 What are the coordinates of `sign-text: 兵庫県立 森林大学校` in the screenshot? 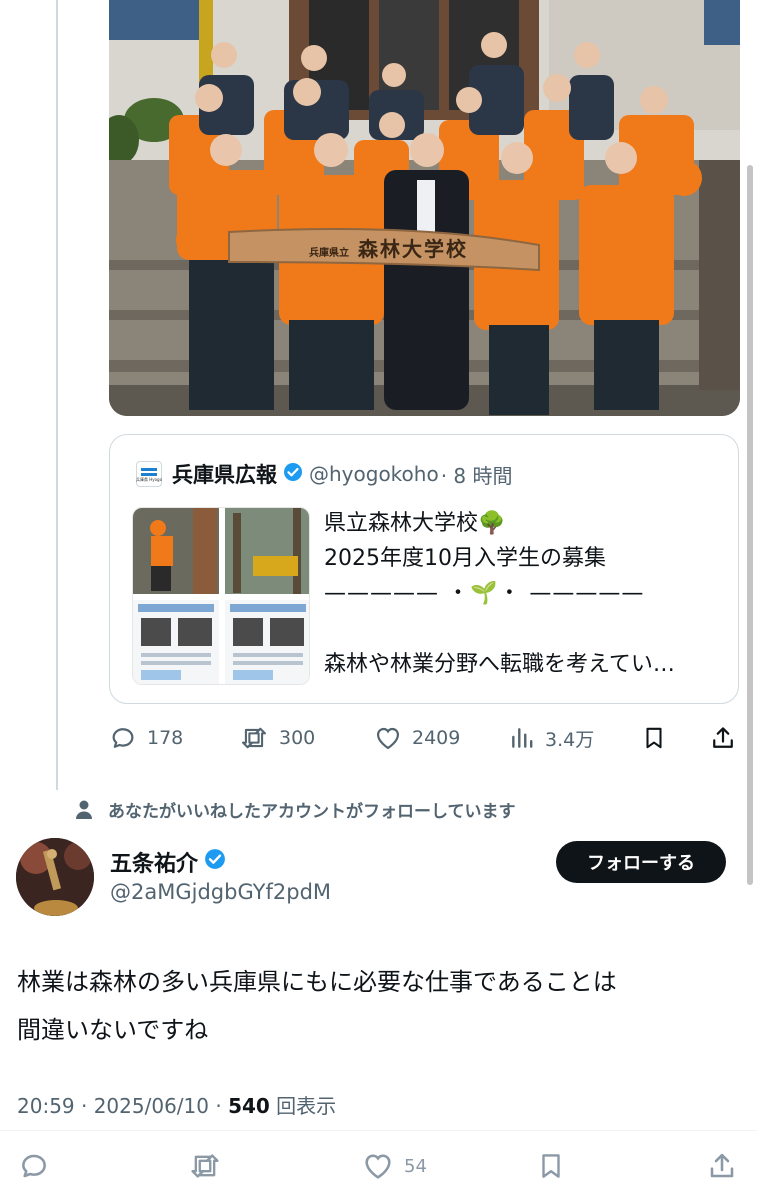 It's located at (388, 247).